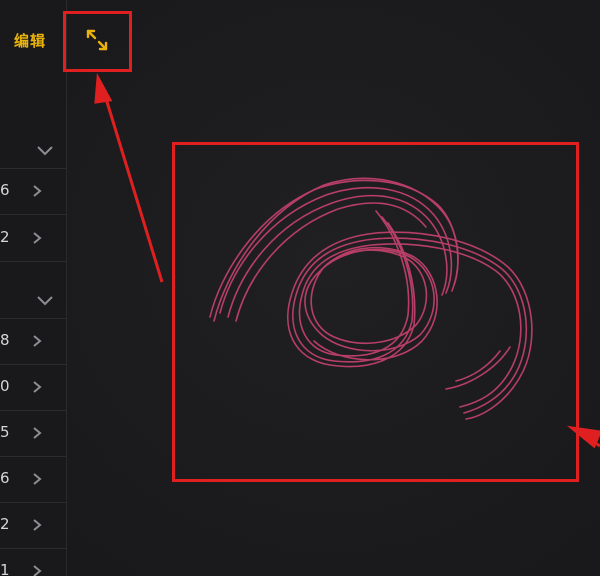 This screenshot has height=576, width=600. What do you see at coordinates (97, 41) in the screenshot?
I see `highlight-box-expand` at bounding box center [97, 41].